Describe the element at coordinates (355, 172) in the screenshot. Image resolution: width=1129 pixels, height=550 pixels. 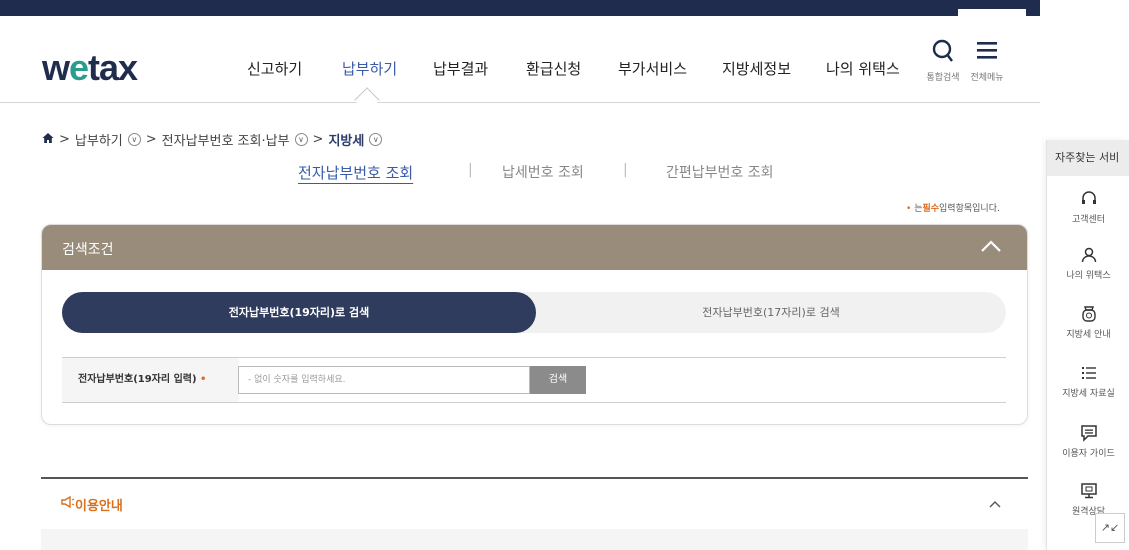
I see `tab-electronic-payment-number: 전자납부번호 조회` at that location.